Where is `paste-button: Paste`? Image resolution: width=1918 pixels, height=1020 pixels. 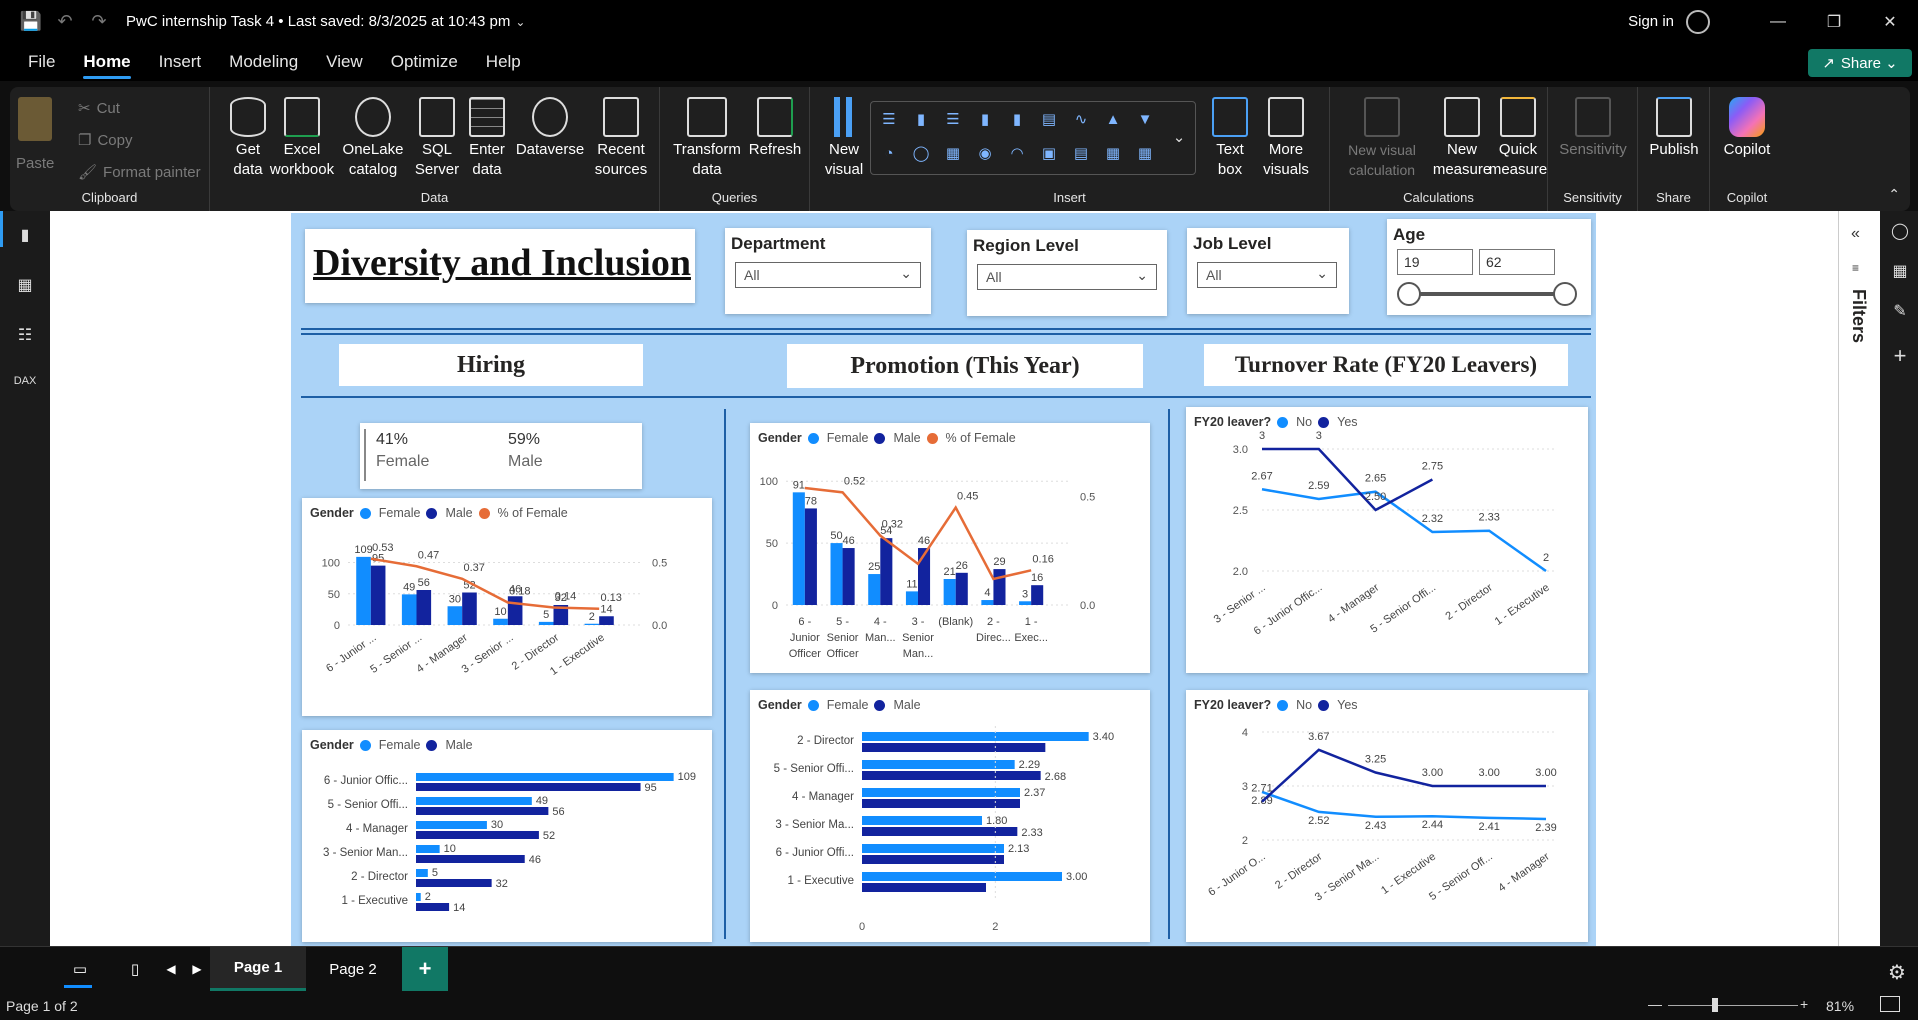 paste-button: Paste is located at coordinates (35, 135).